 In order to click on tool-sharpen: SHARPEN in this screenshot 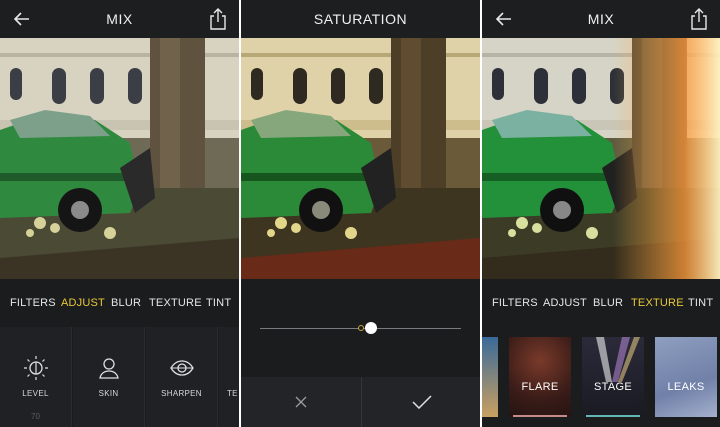, I will do `click(182, 377)`.